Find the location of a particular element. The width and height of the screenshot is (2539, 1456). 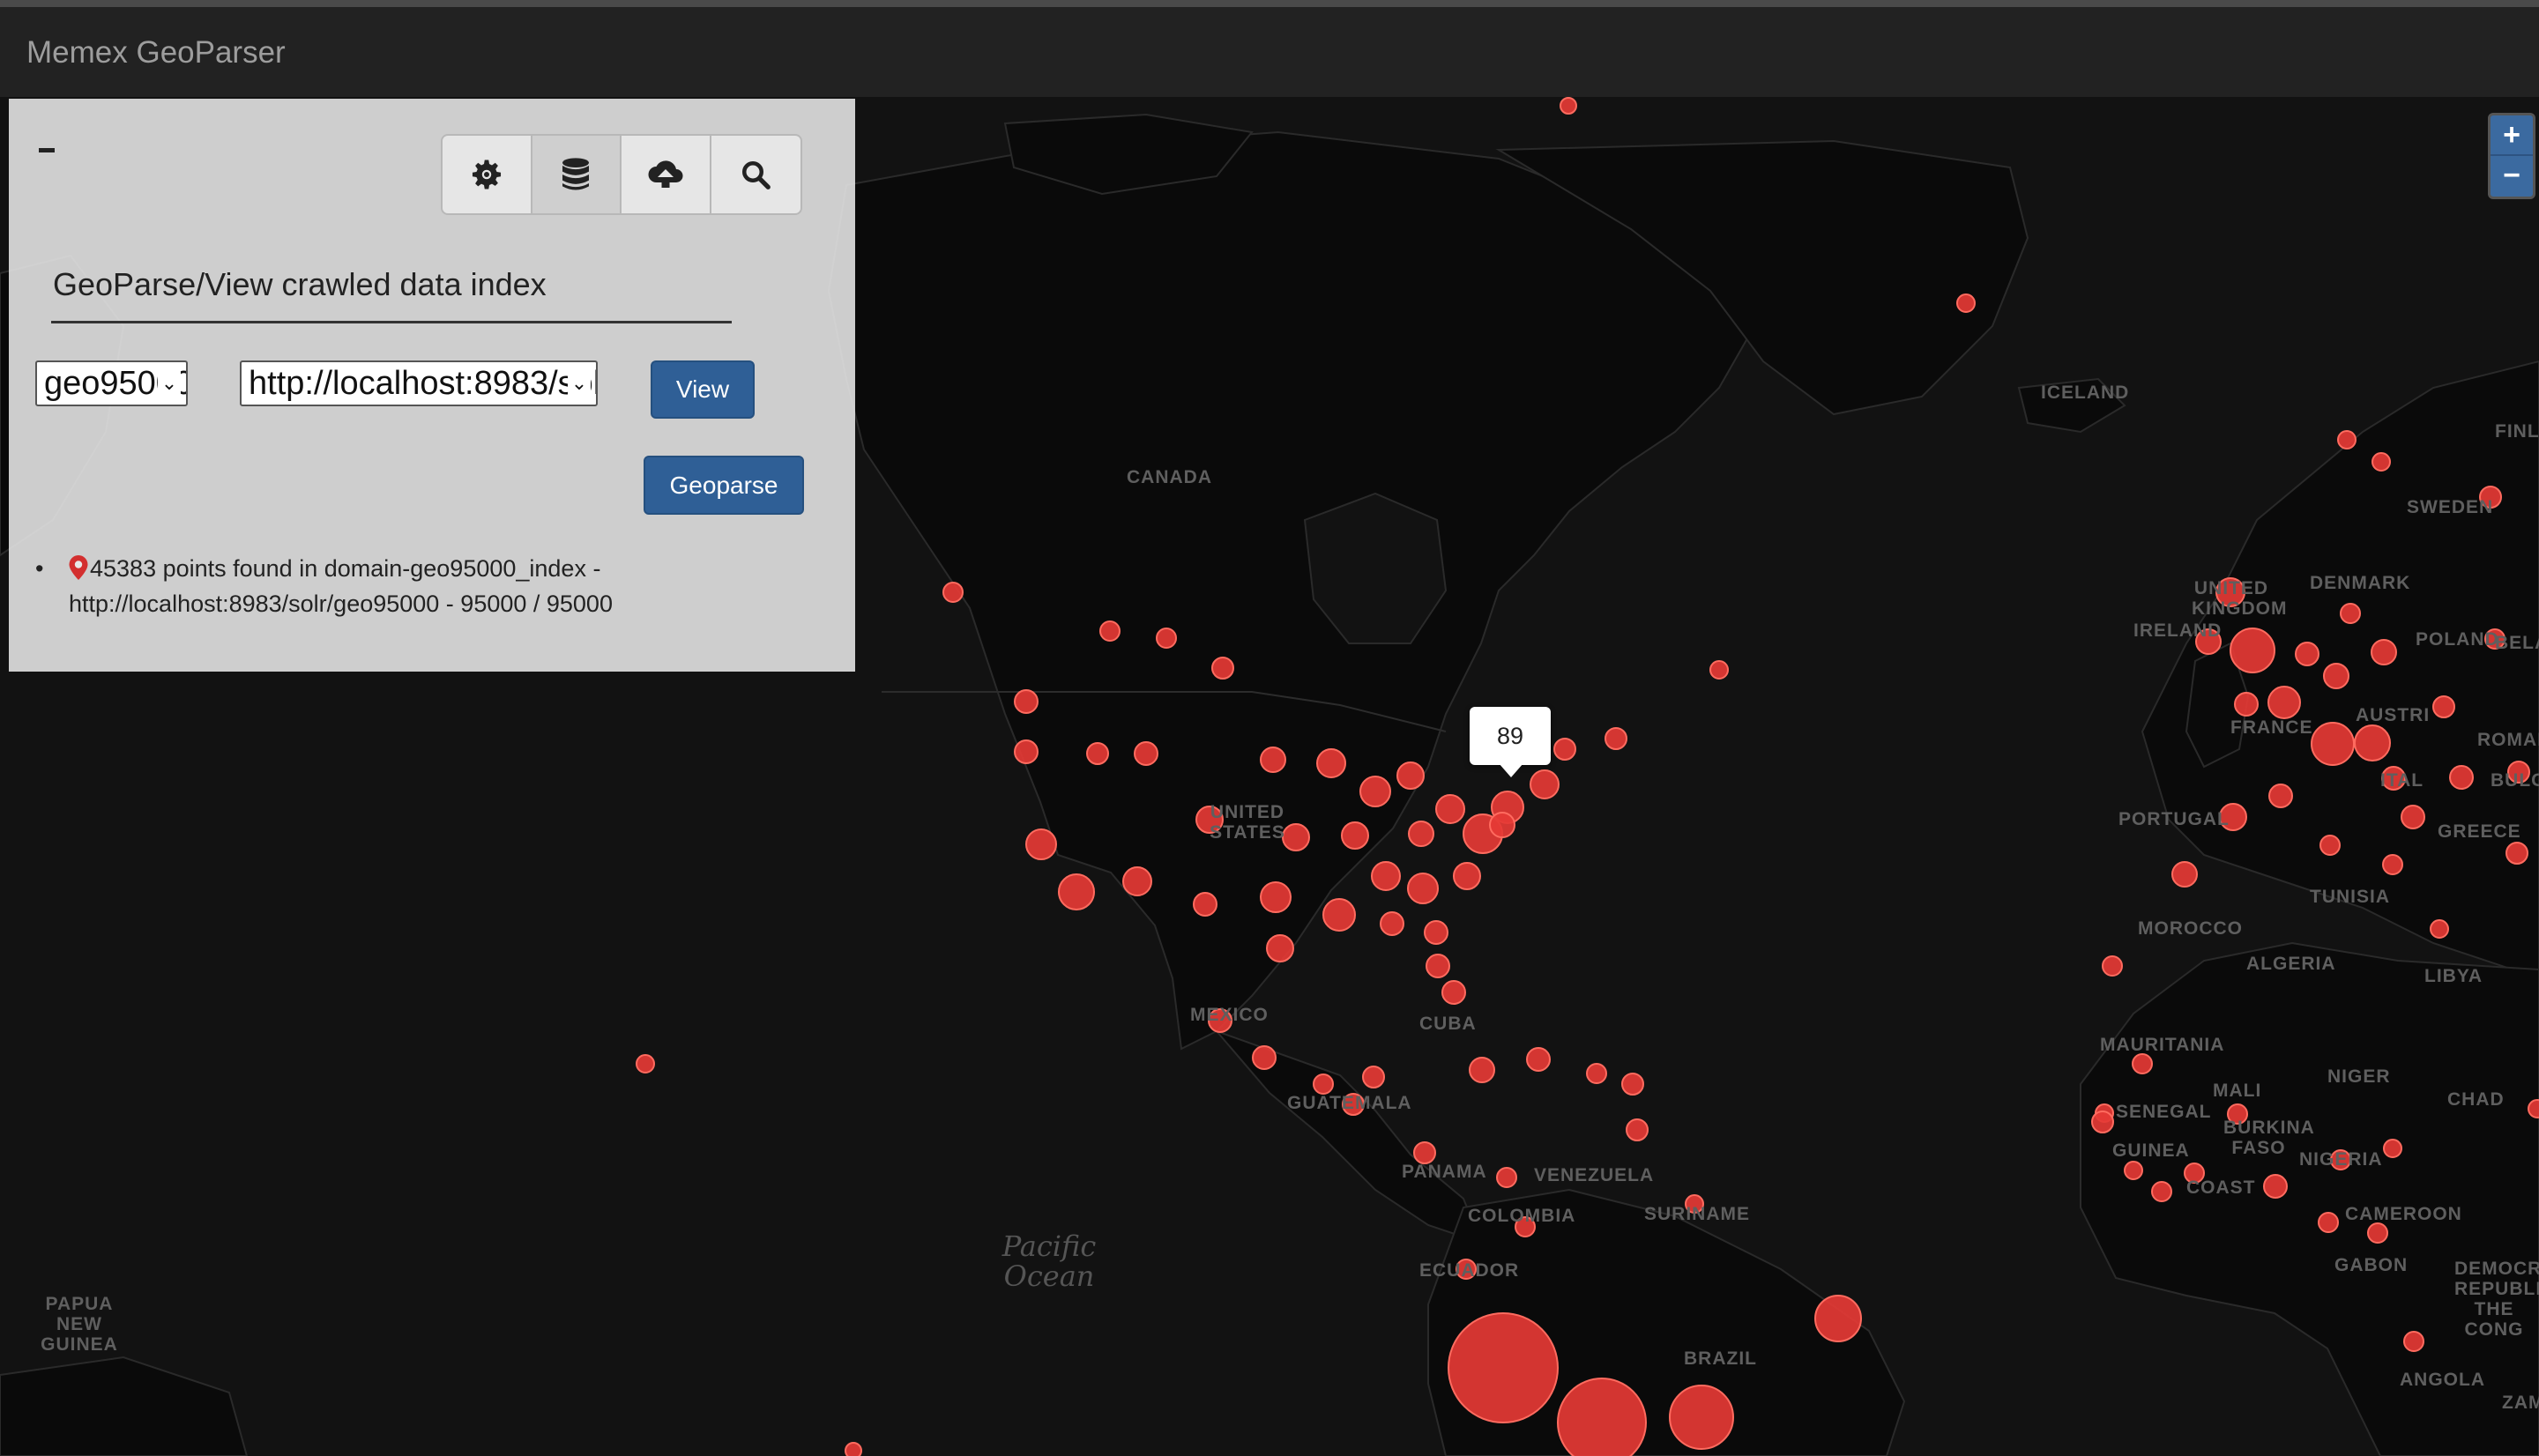

zoom-in-button: + is located at coordinates (2512, 135).